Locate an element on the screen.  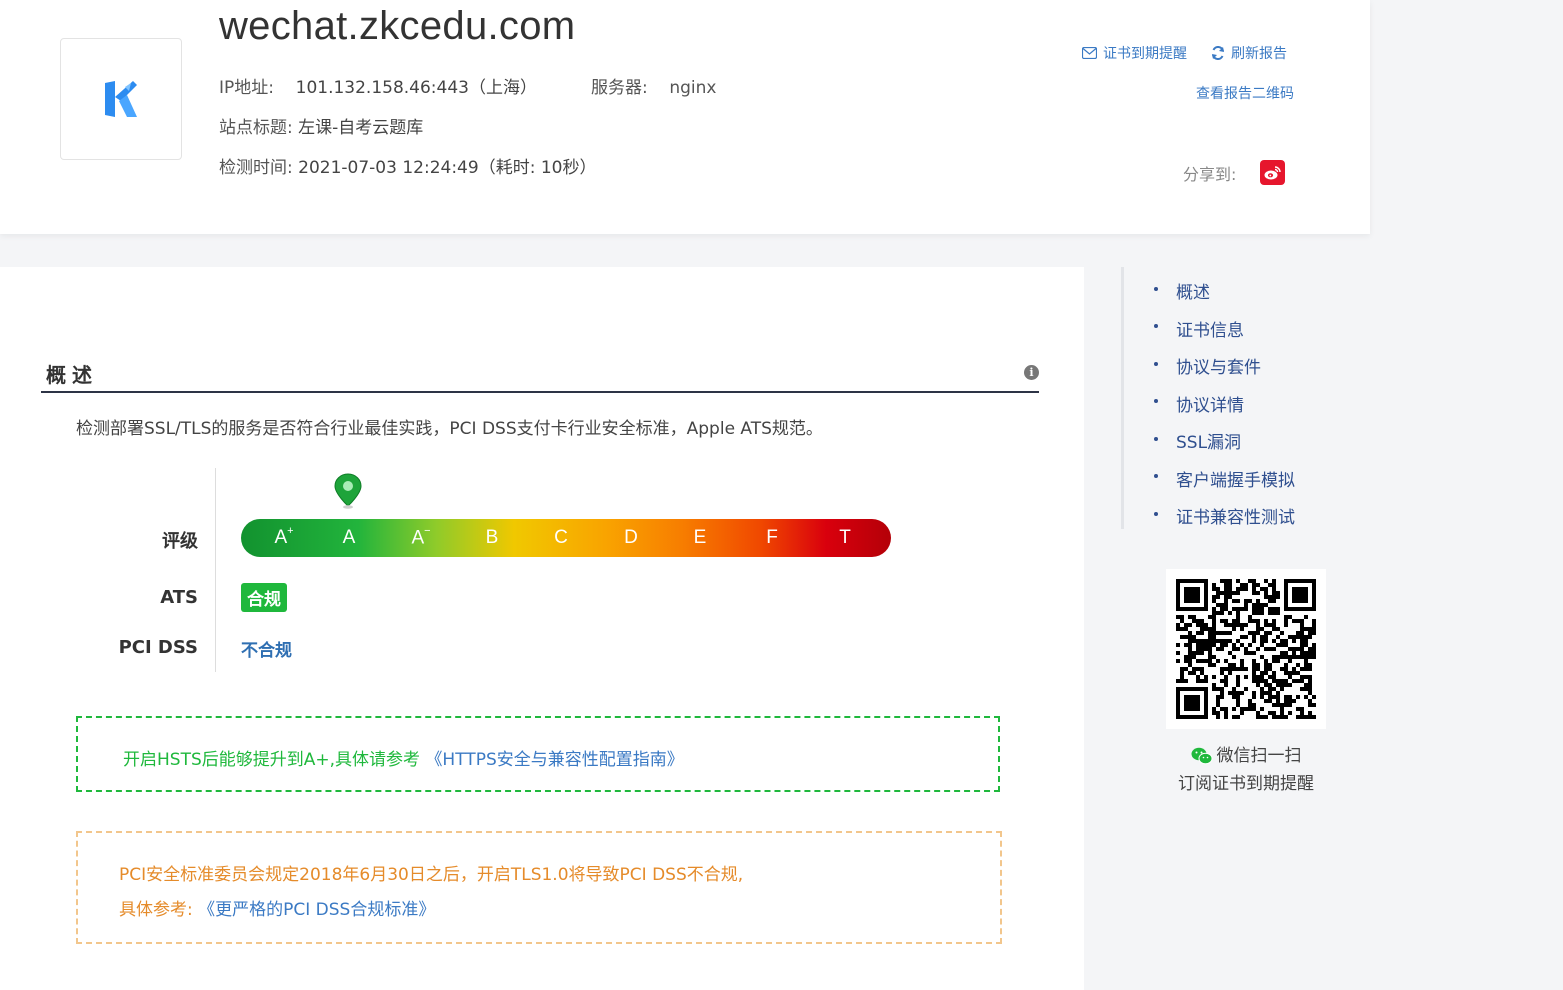
site-logo-icon is located at coordinates (121, 99).